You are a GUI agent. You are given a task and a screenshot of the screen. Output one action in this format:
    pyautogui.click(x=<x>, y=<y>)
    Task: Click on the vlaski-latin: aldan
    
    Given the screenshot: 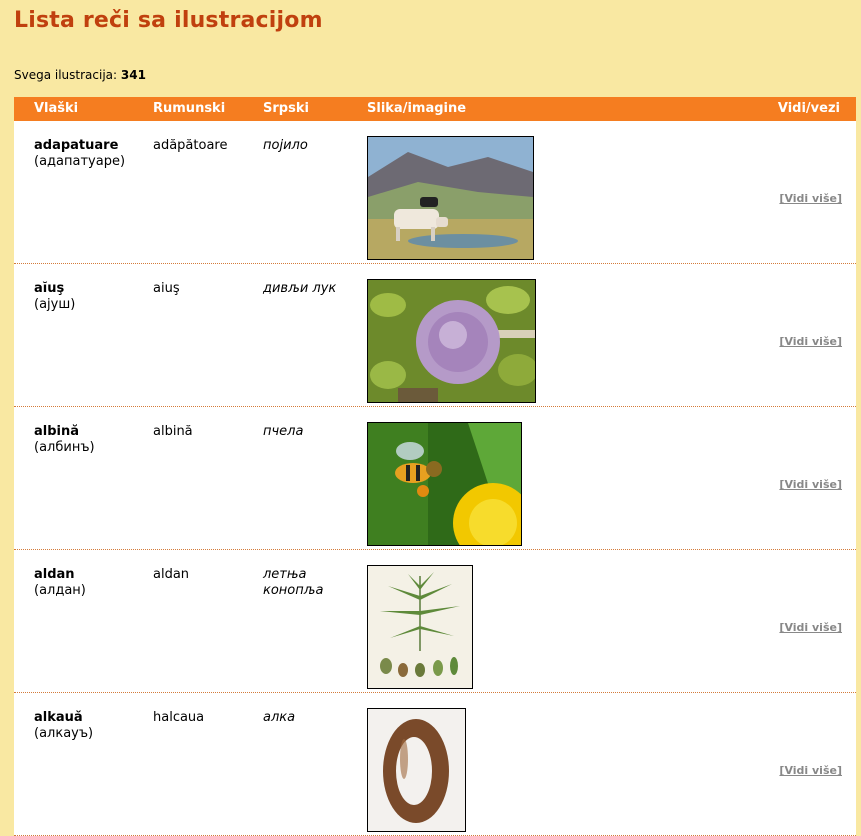 What is the action you would take?
    pyautogui.click(x=54, y=574)
    